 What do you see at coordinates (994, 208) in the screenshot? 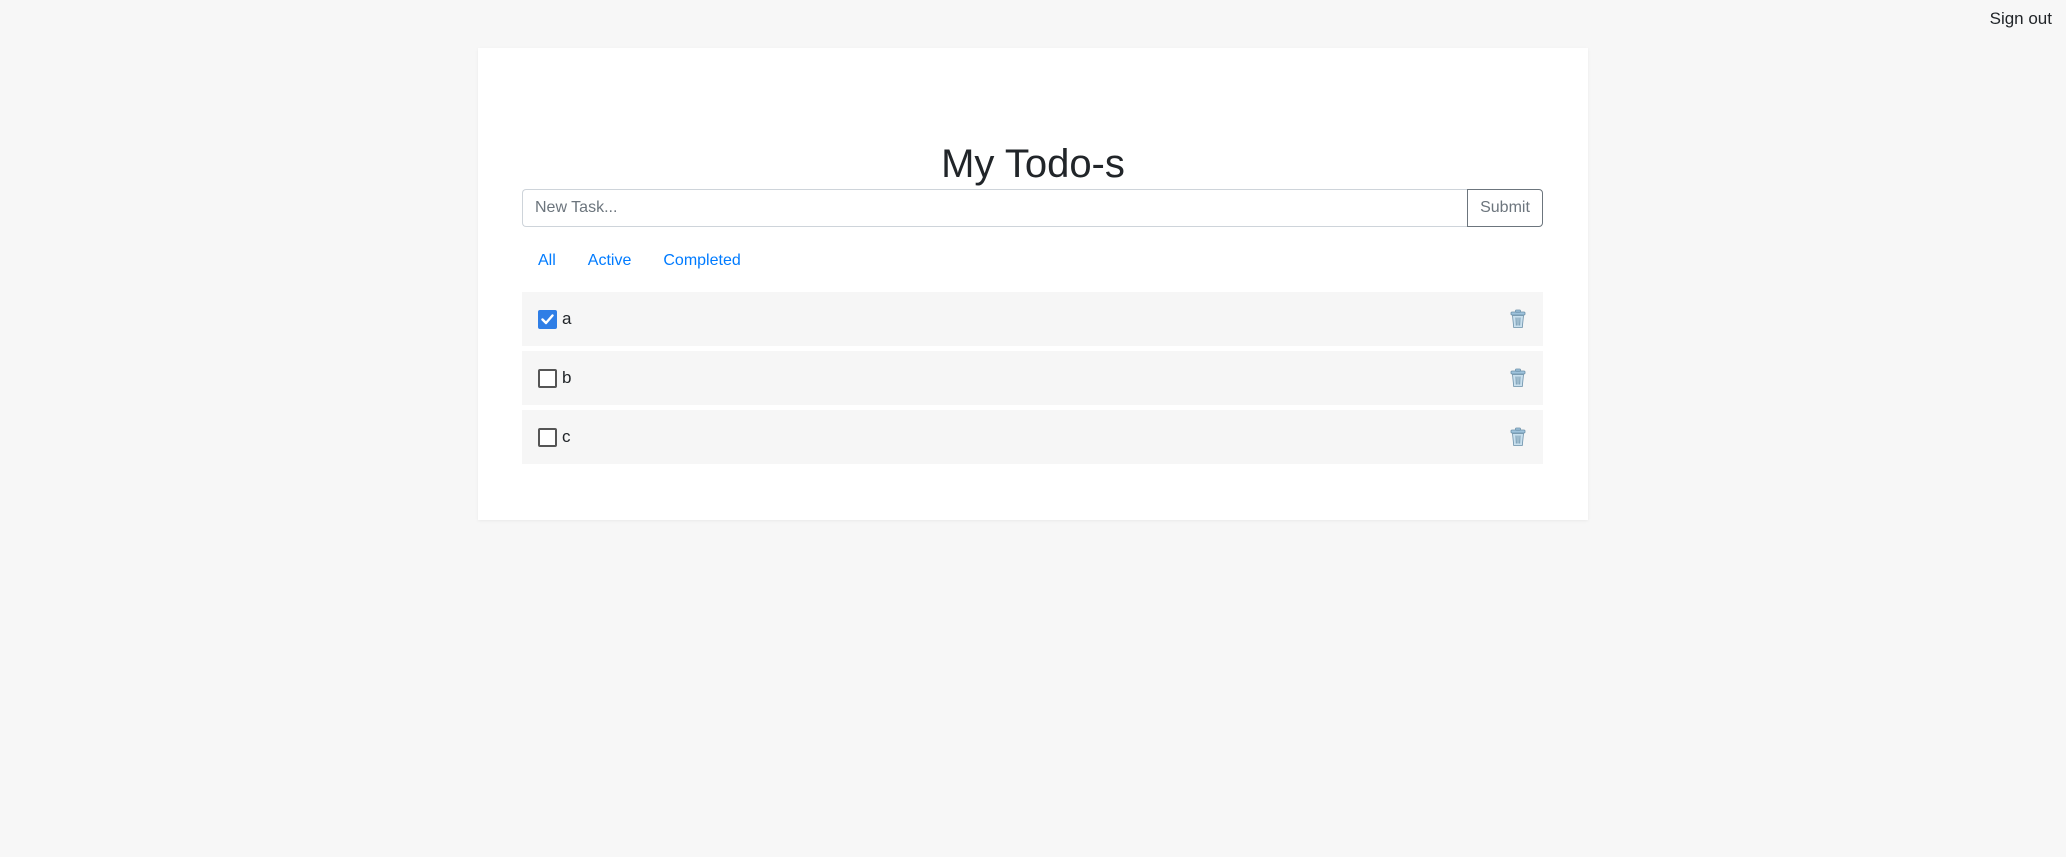
I see `new-task-input` at bounding box center [994, 208].